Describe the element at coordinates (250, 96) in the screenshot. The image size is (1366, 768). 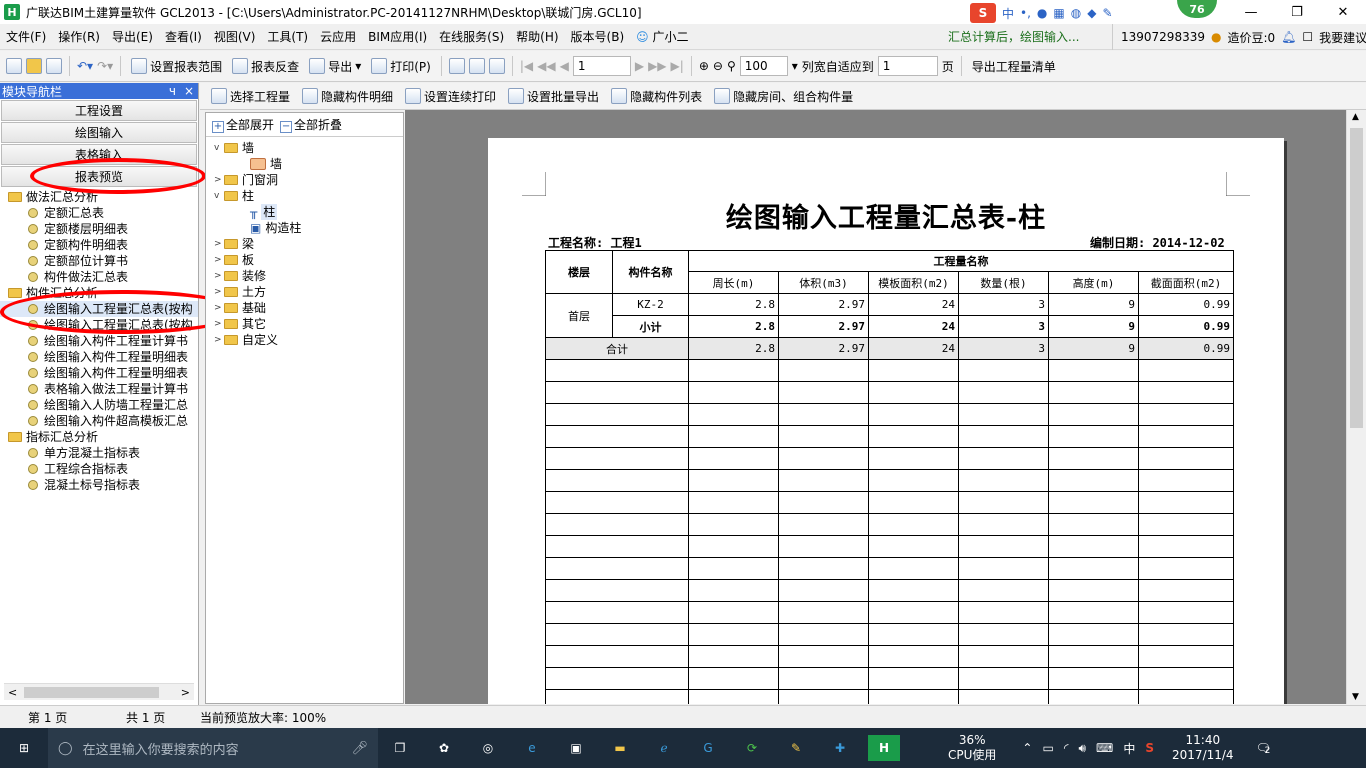
I see `select-quantity-button: 选择工程量` at that location.